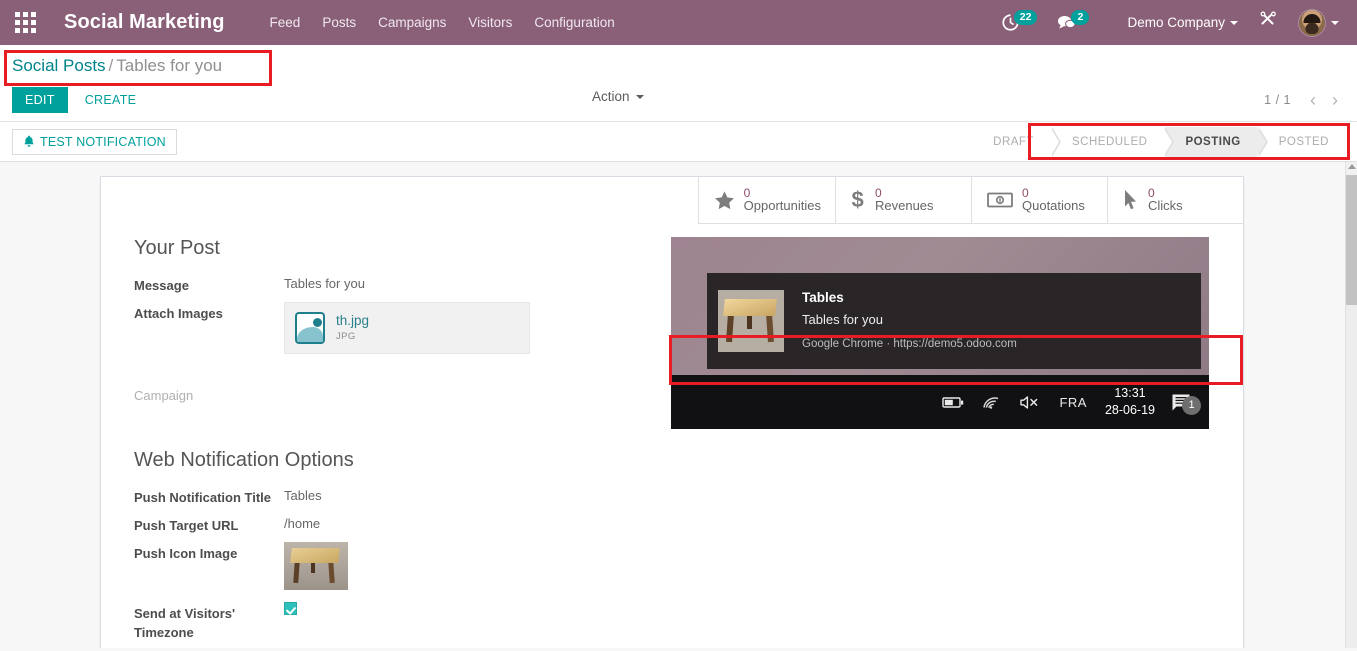 This screenshot has width=1357, height=651. What do you see at coordinates (574, 22) in the screenshot?
I see `menu-item-configuration: Configuration` at bounding box center [574, 22].